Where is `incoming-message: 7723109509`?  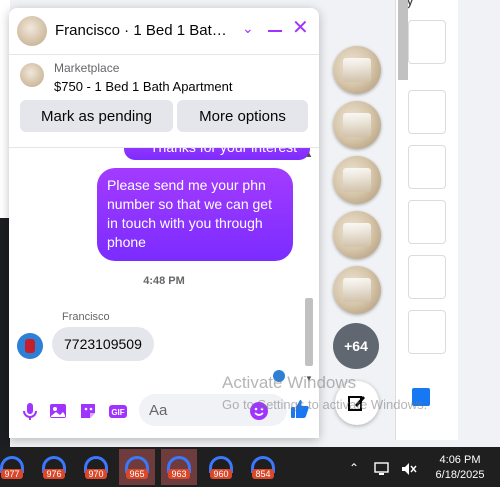 incoming-message: 7723109509 is located at coordinates (103, 344).